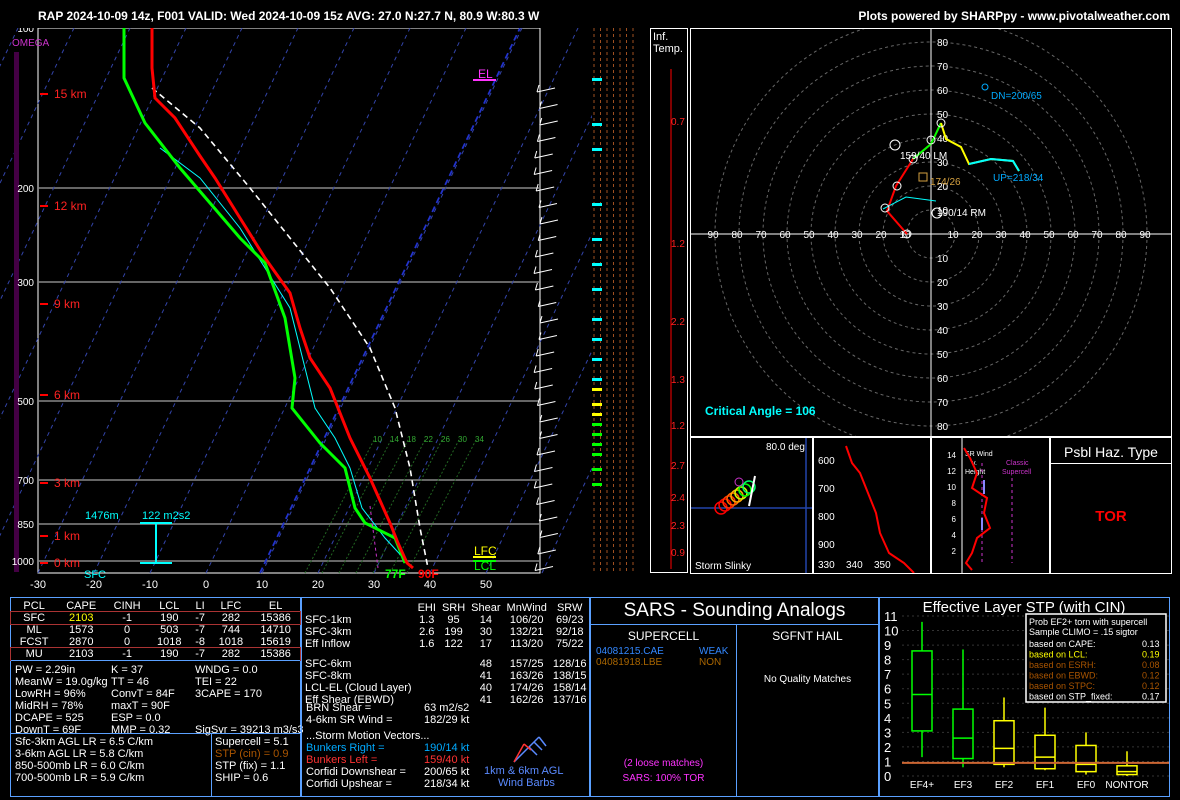 The height and width of the screenshot is (800, 1180). I want to click on isotherm, so click(121, 282).